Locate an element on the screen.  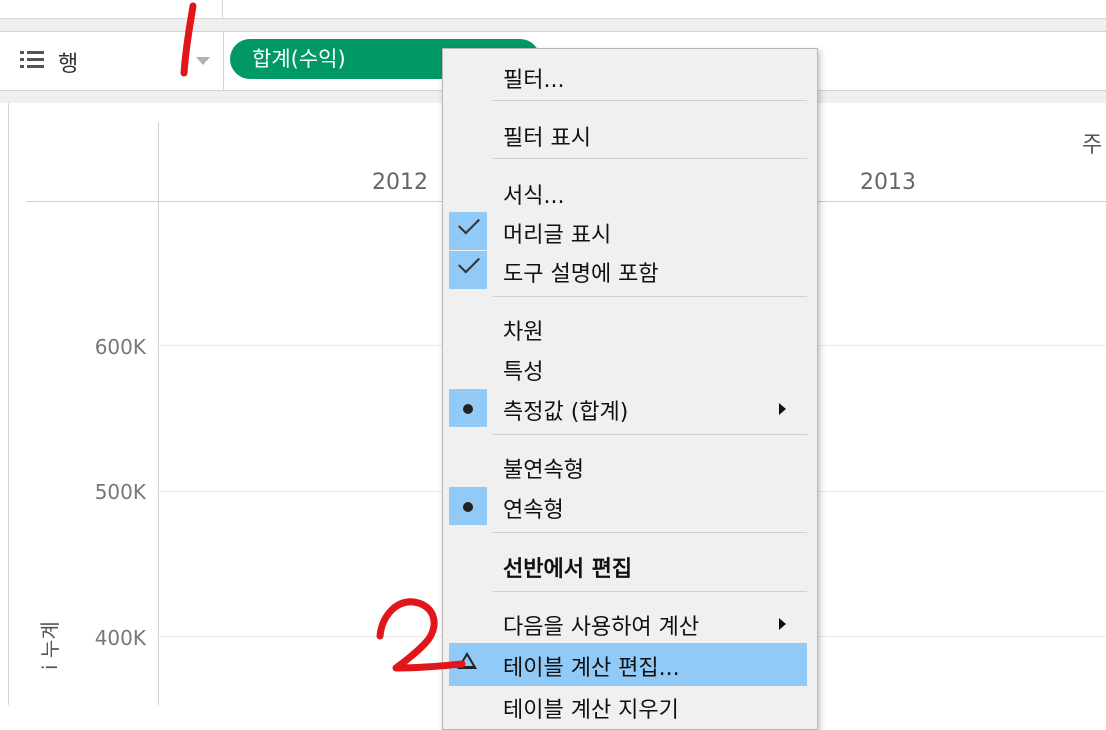
column-header-partial: 주 is located at coordinates (1092, 145).